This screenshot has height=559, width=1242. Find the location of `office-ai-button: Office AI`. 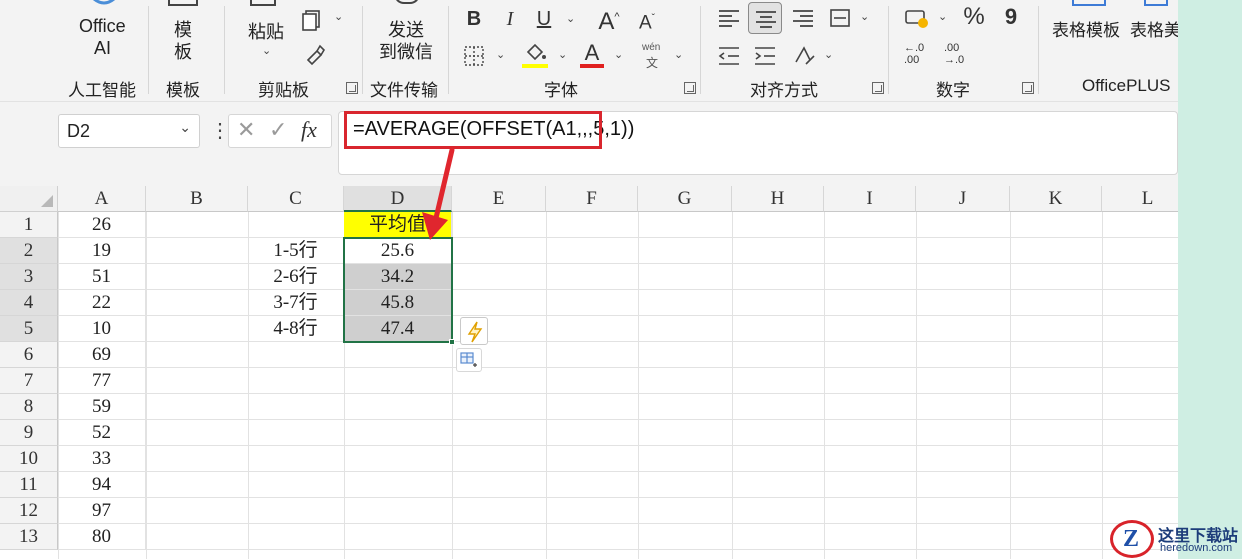

office-ai-button: Office AI is located at coordinates (104, 33).